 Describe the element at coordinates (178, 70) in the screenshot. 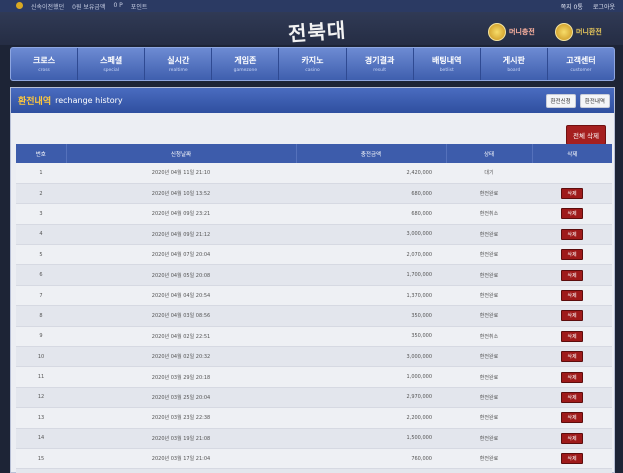

I see `nav-item-sublabel: realtime` at that location.